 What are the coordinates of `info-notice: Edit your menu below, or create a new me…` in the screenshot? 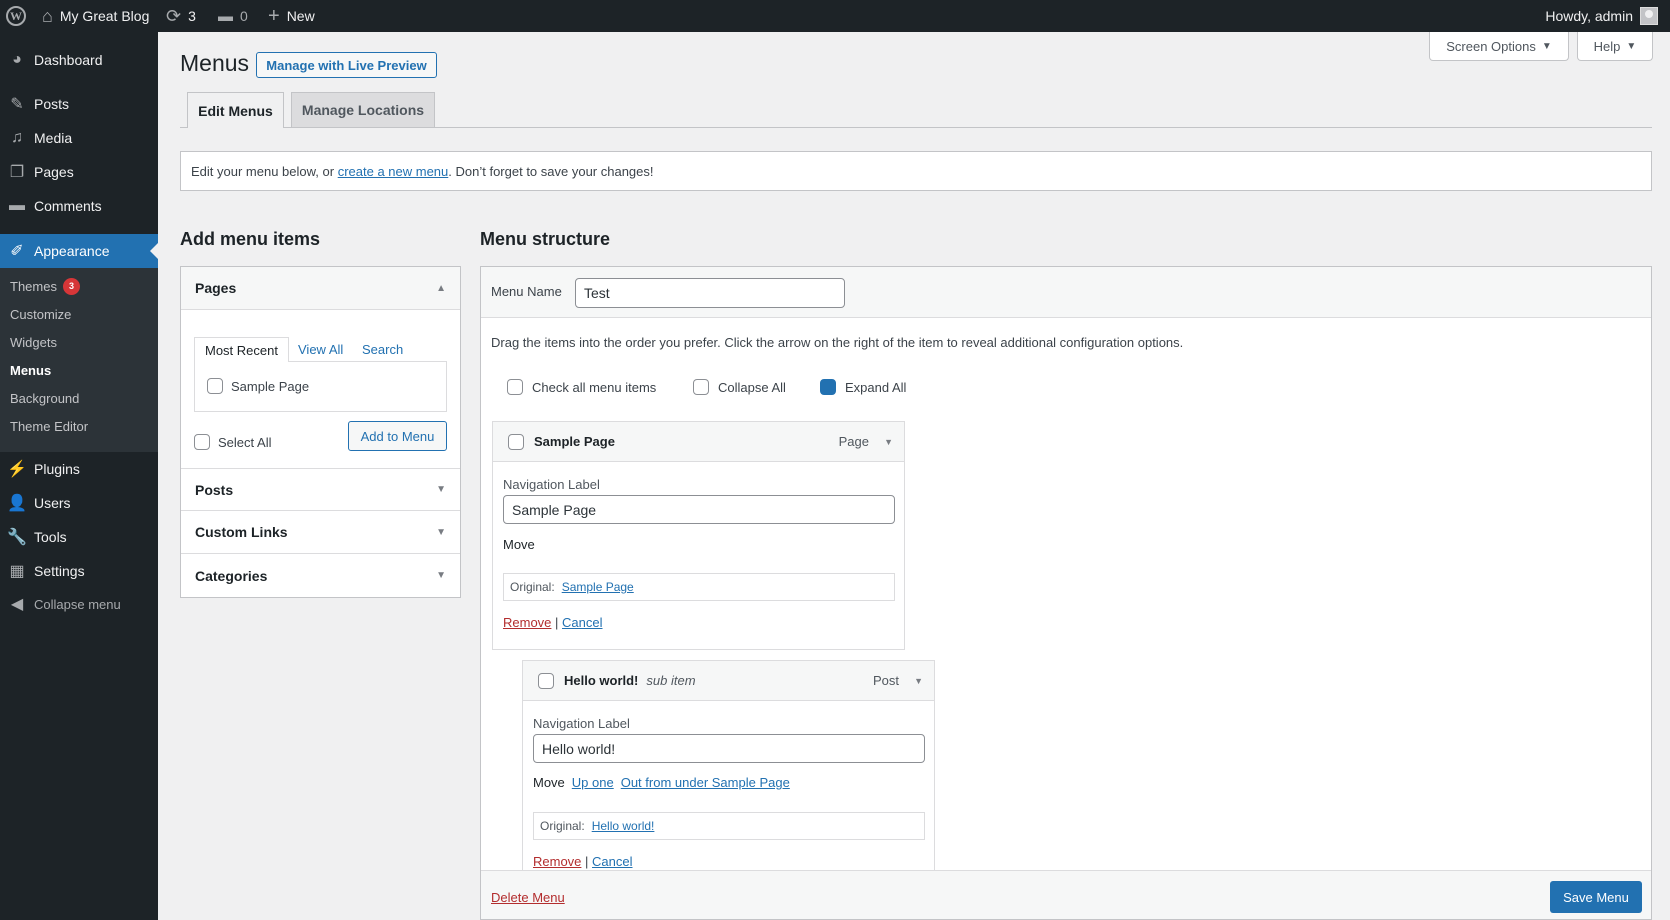 It's located at (916, 171).